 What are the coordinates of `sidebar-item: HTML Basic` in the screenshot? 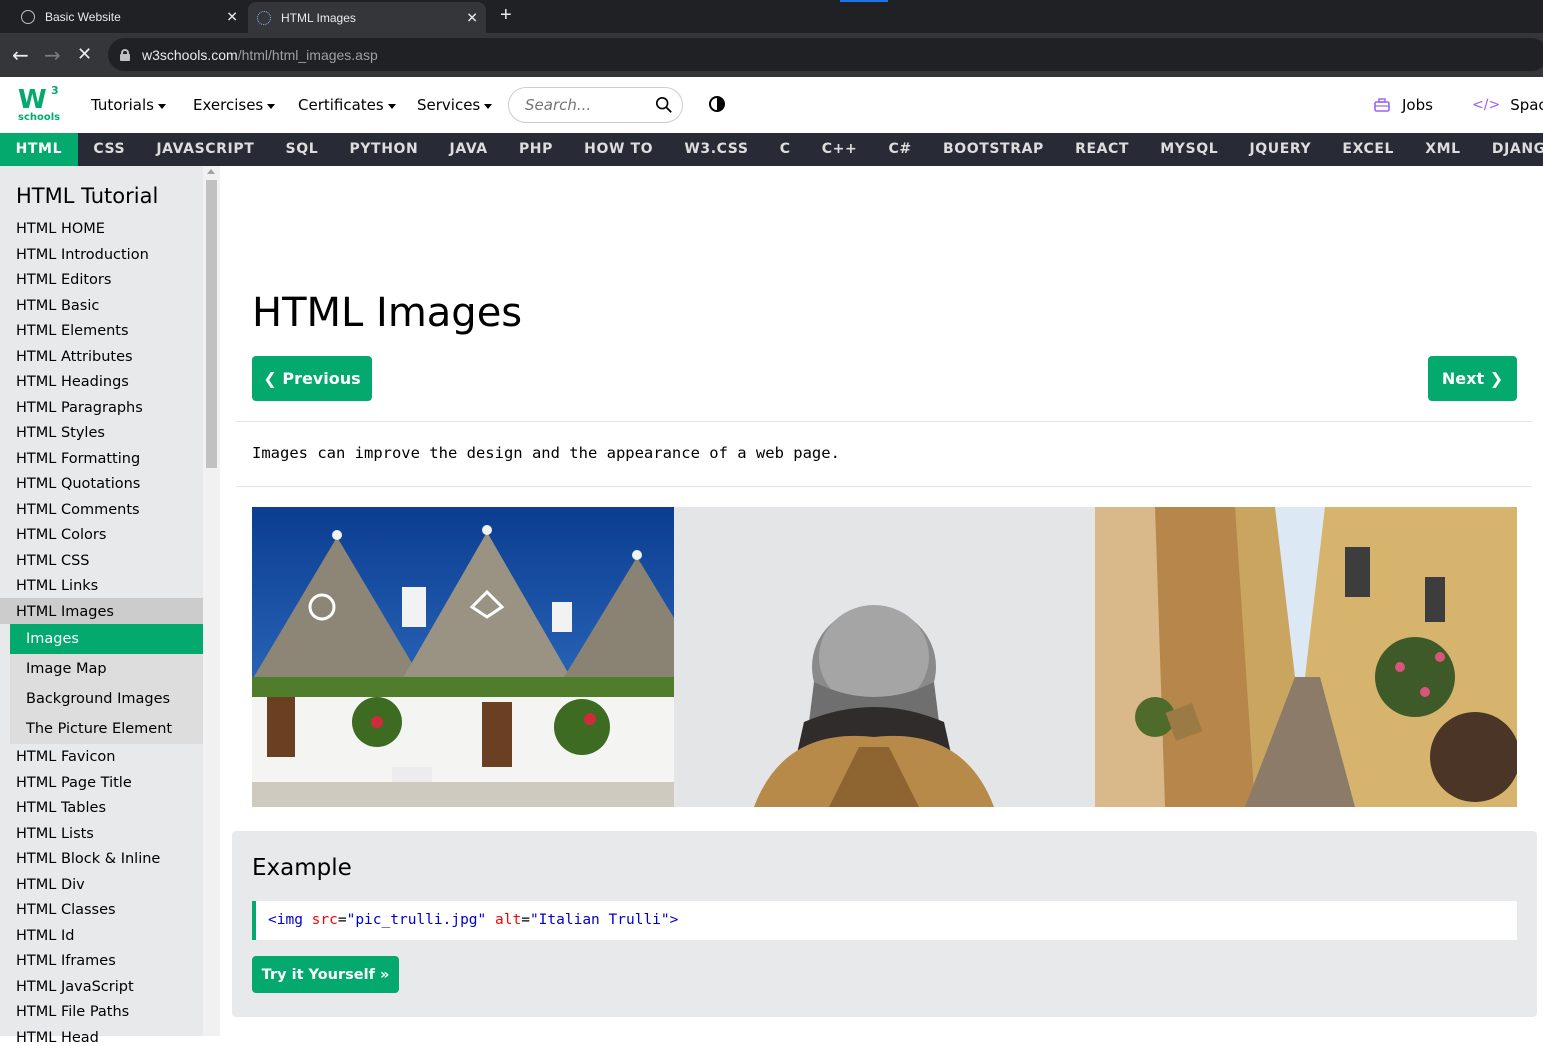 It's located at (57, 306).